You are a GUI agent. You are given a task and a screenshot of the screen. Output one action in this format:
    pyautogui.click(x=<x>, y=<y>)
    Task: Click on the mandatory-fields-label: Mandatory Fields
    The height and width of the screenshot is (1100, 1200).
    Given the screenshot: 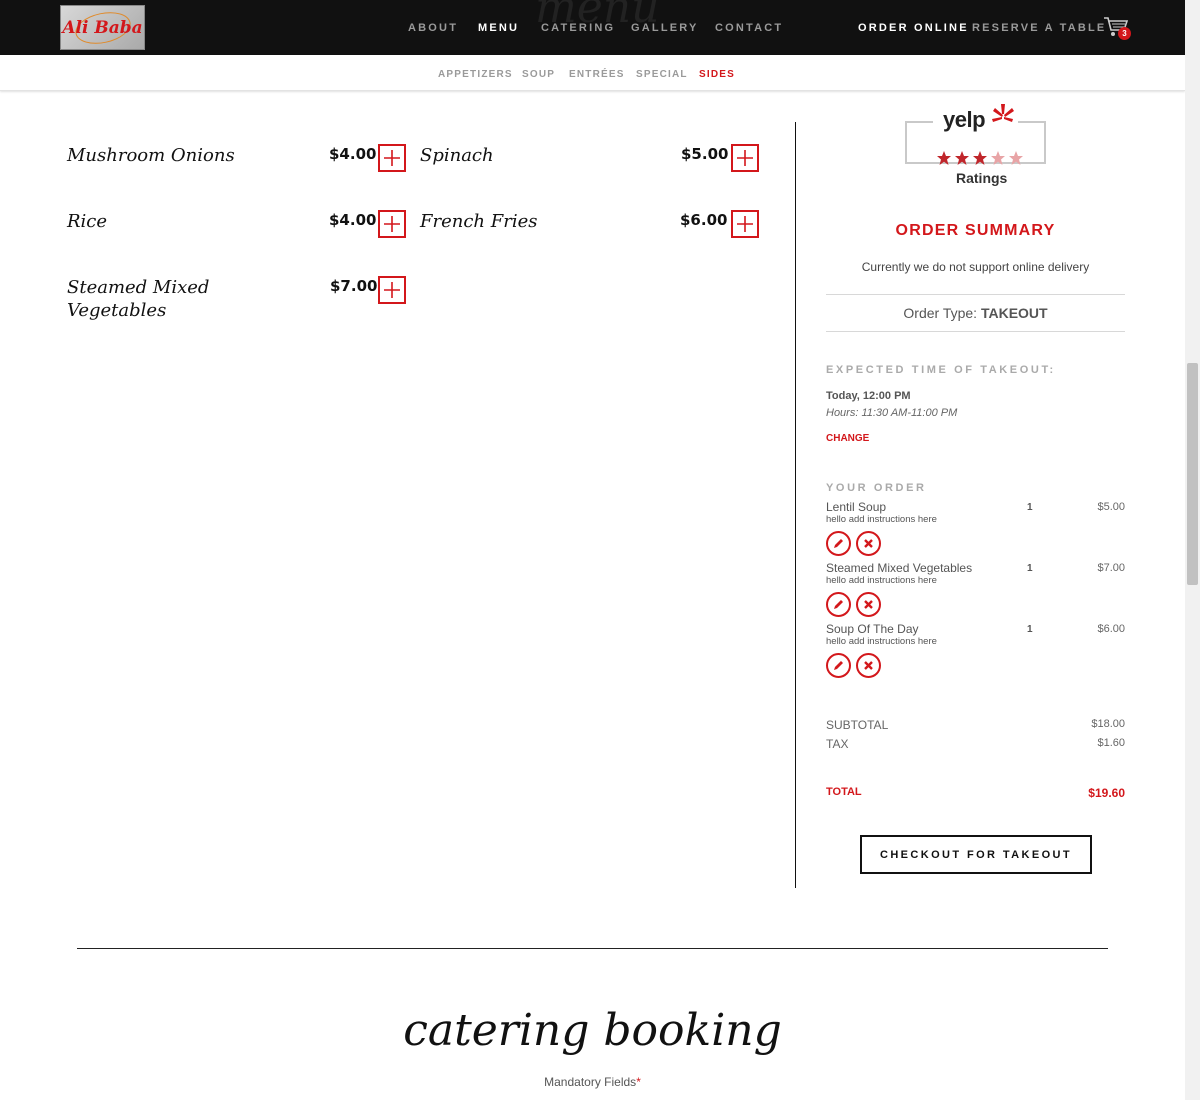 What is the action you would take?
    pyautogui.click(x=590, y=1082)
    